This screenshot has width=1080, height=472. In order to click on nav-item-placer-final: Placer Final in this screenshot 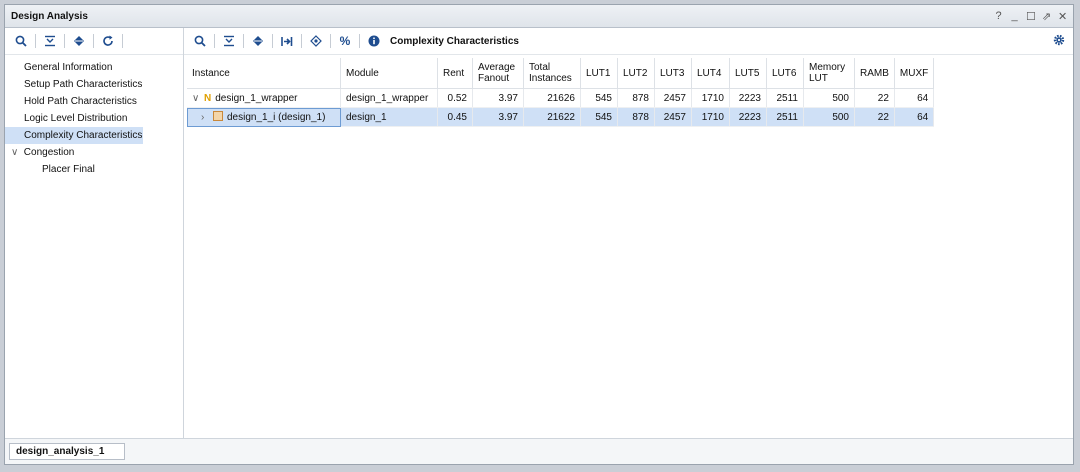, I will do `click(94, 169)`.